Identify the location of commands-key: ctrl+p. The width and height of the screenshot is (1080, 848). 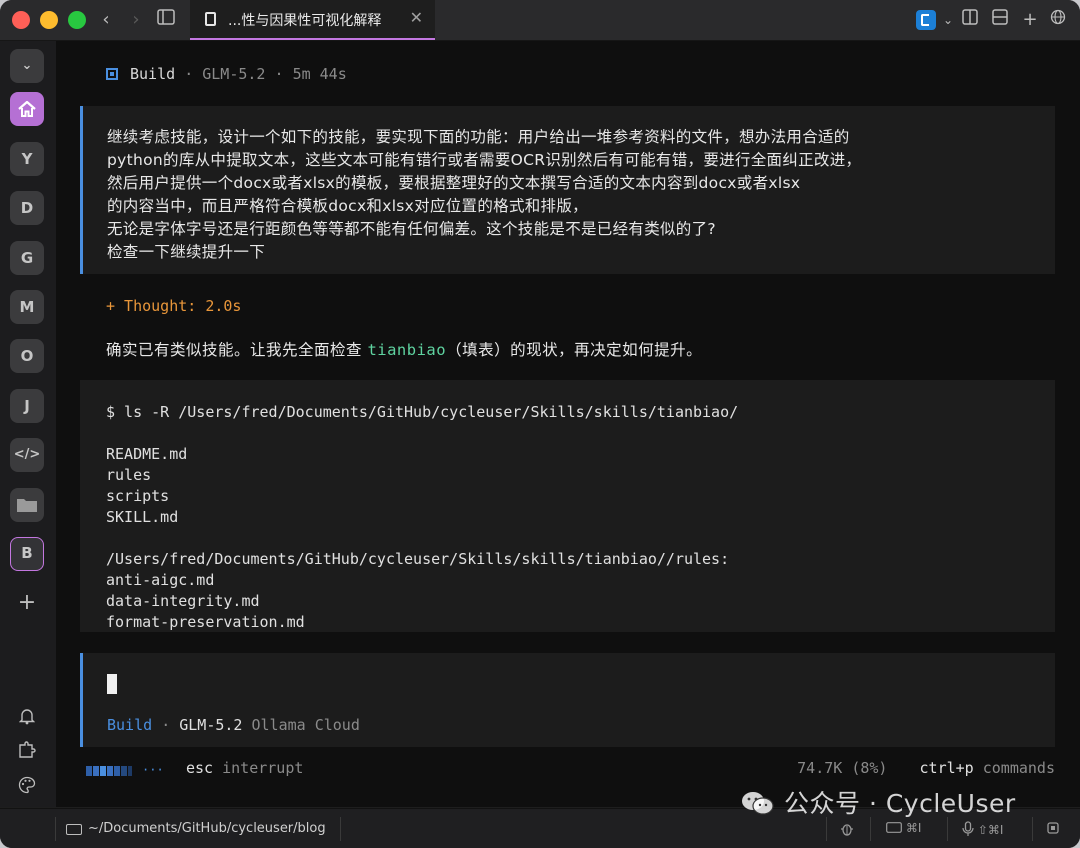
(946, 768).